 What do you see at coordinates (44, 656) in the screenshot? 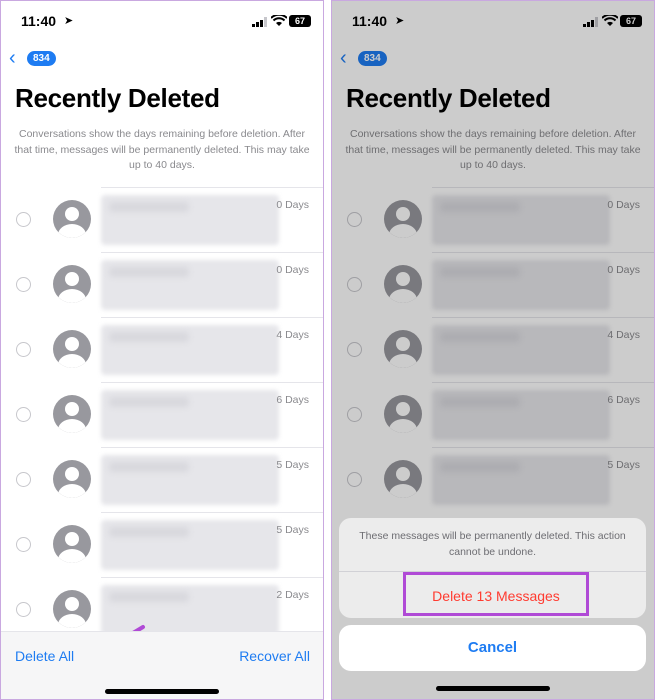
I see `delete-all-button: Delete All` at bounding box center [44, 656].